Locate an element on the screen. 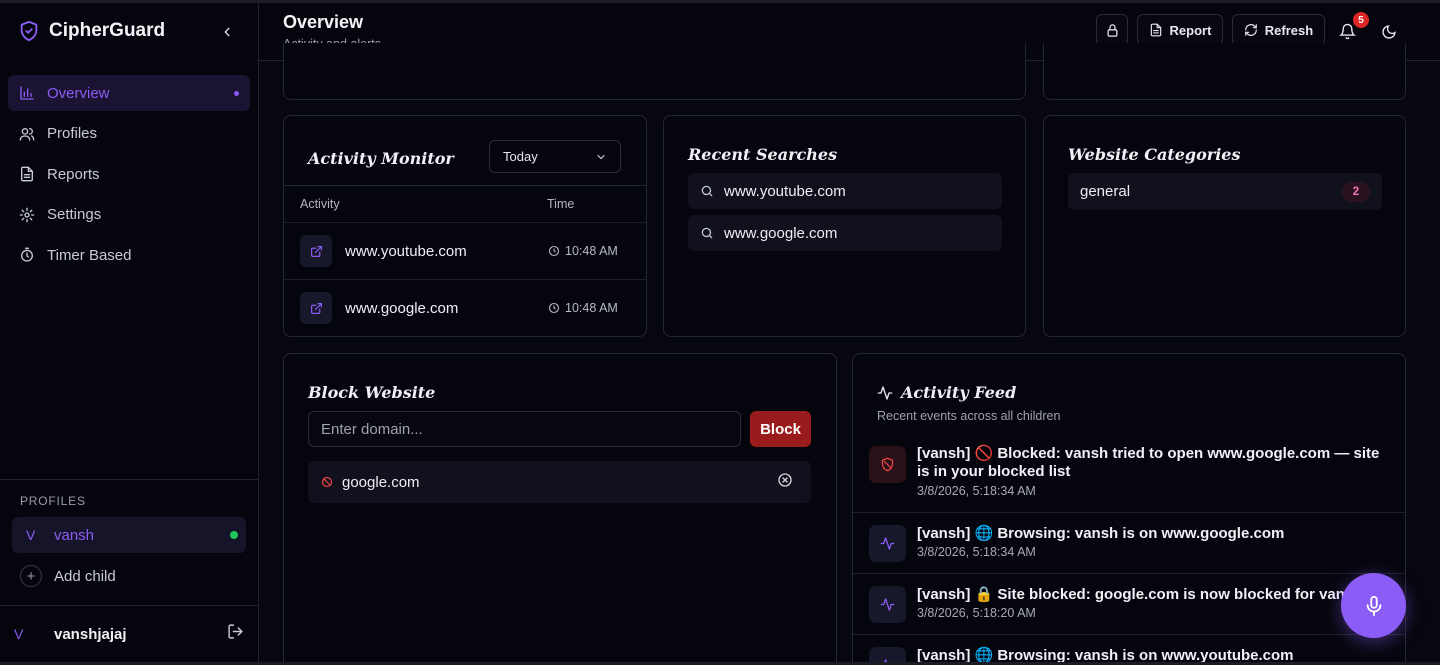  sidebar-item-label: Timer Based is located at coordinates (89, 255).